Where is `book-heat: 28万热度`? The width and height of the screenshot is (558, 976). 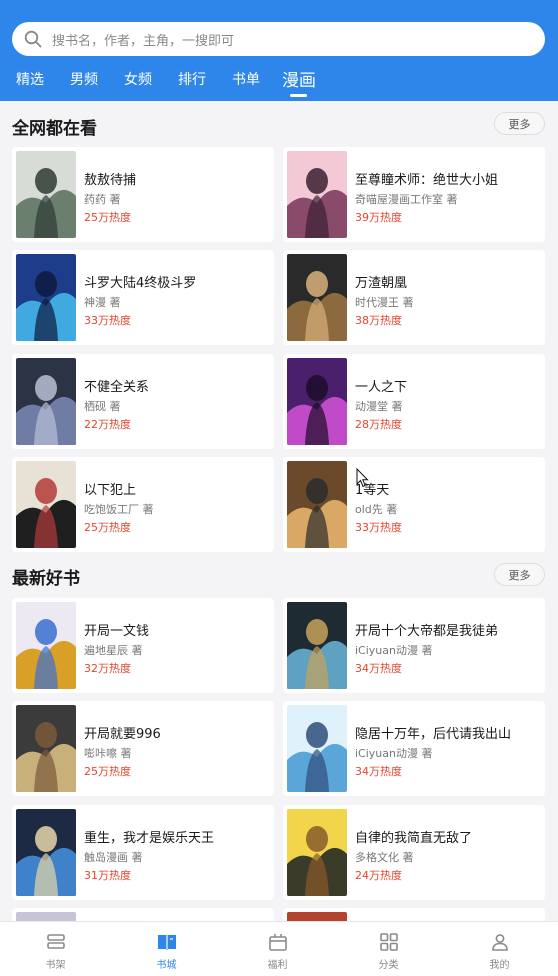 book-heat: 28万热度 is located at coordinates (378, 424).